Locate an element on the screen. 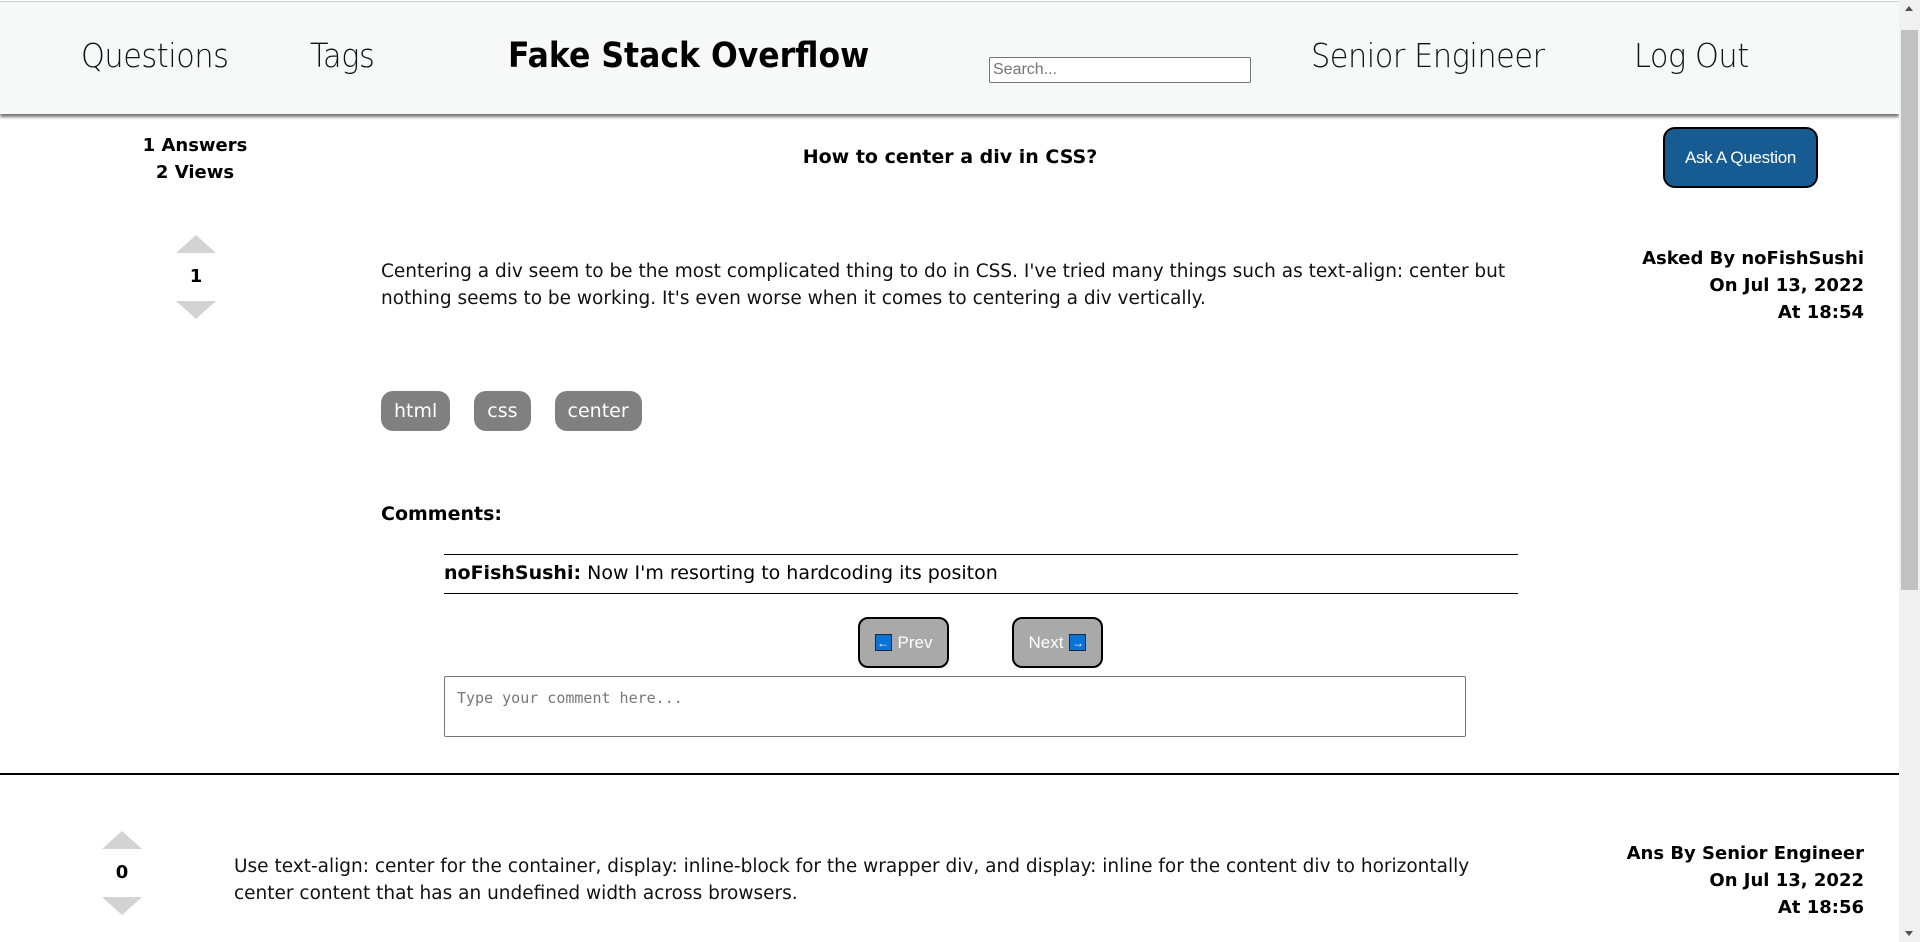 This screenshot has height=942, width=1920. comment-author: noFishSushi: is located at coordinates (513, 573).